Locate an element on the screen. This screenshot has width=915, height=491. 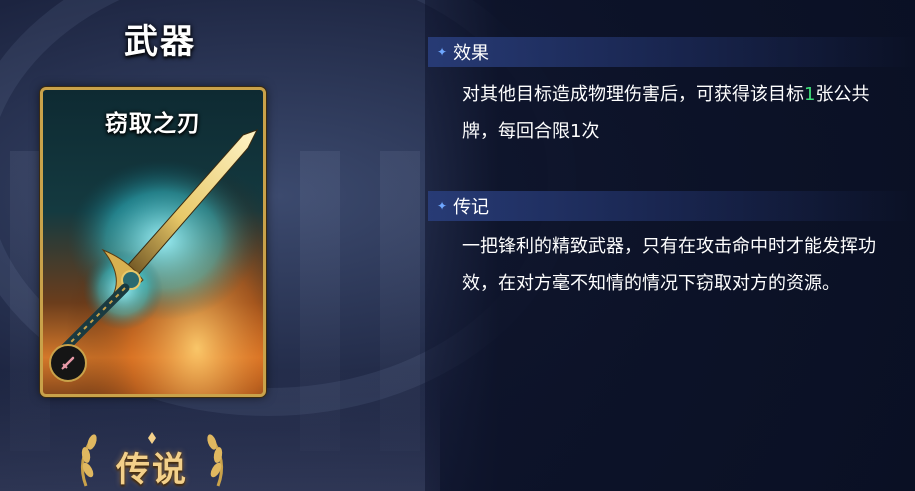
rarity-badge: 传说 is located at coordinates (152, 460).